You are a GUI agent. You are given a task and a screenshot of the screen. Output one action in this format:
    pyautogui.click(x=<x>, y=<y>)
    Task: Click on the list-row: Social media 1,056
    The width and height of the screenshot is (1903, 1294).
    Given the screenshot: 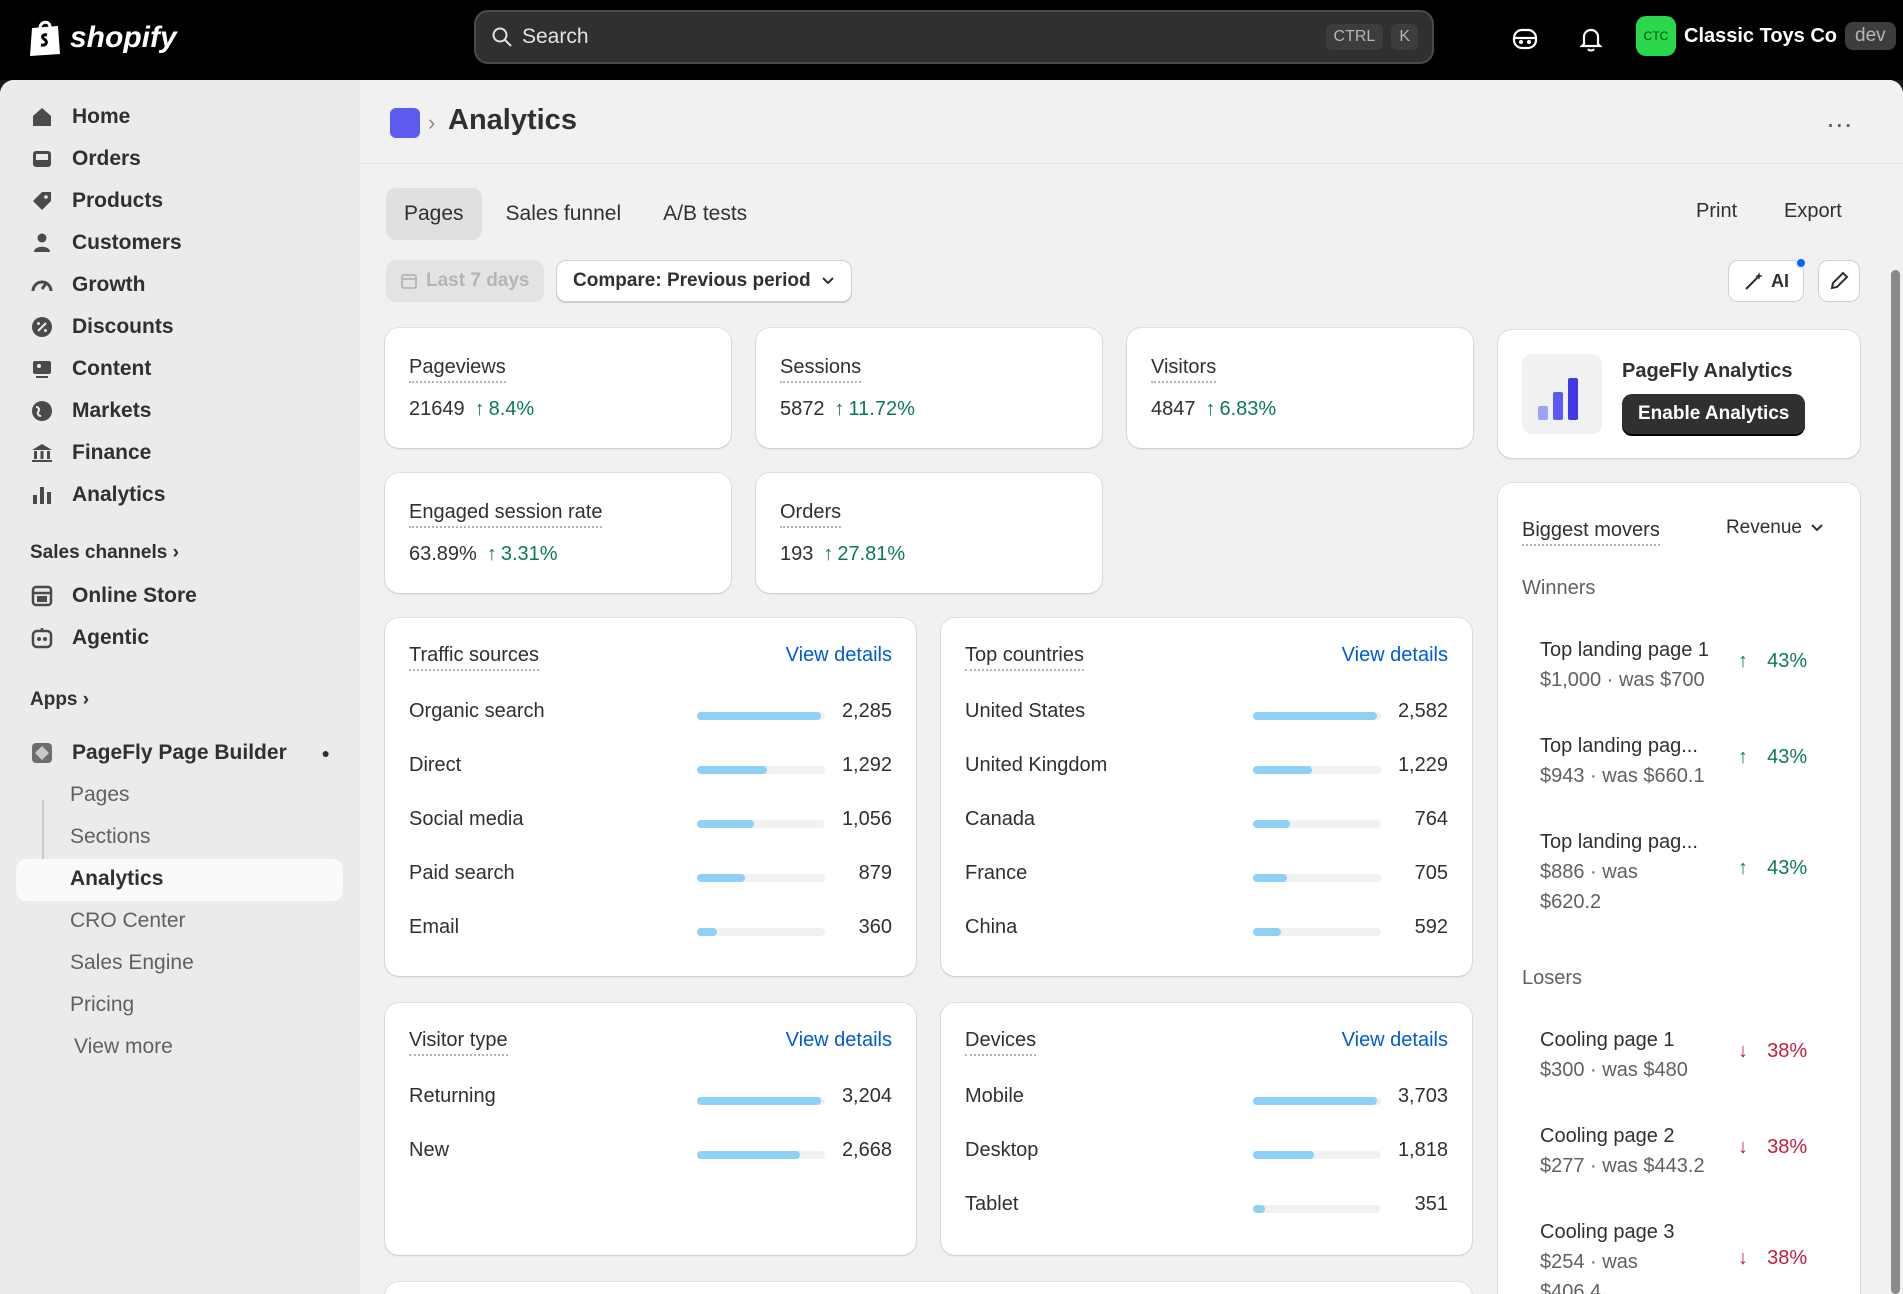 What is the action you would take?
    pyautogui.click(x=650, y=823)
    